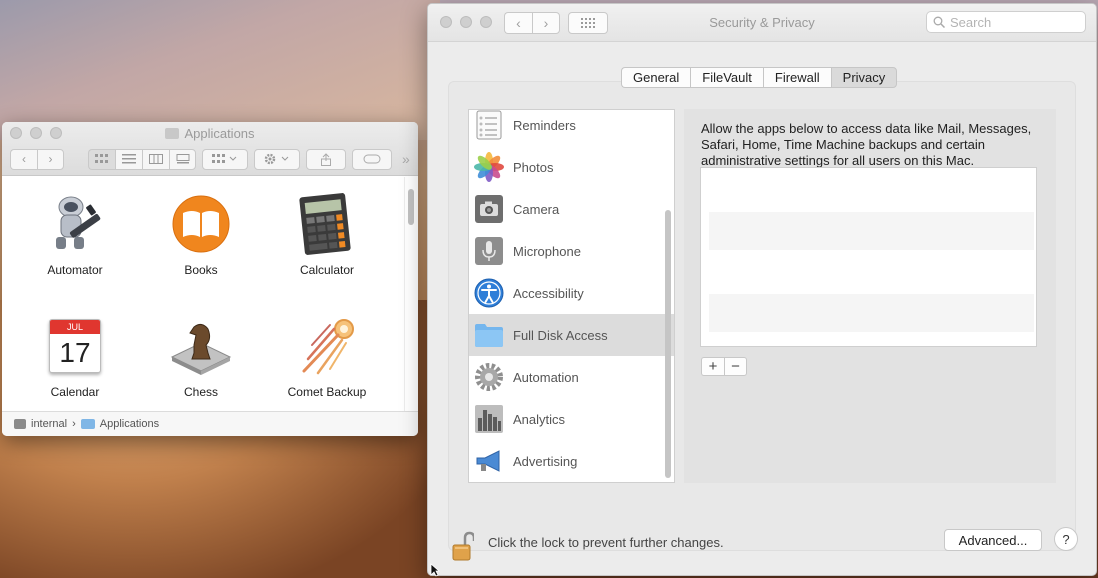  I want to click on service-item-camera: Camera, so click(571, 209).